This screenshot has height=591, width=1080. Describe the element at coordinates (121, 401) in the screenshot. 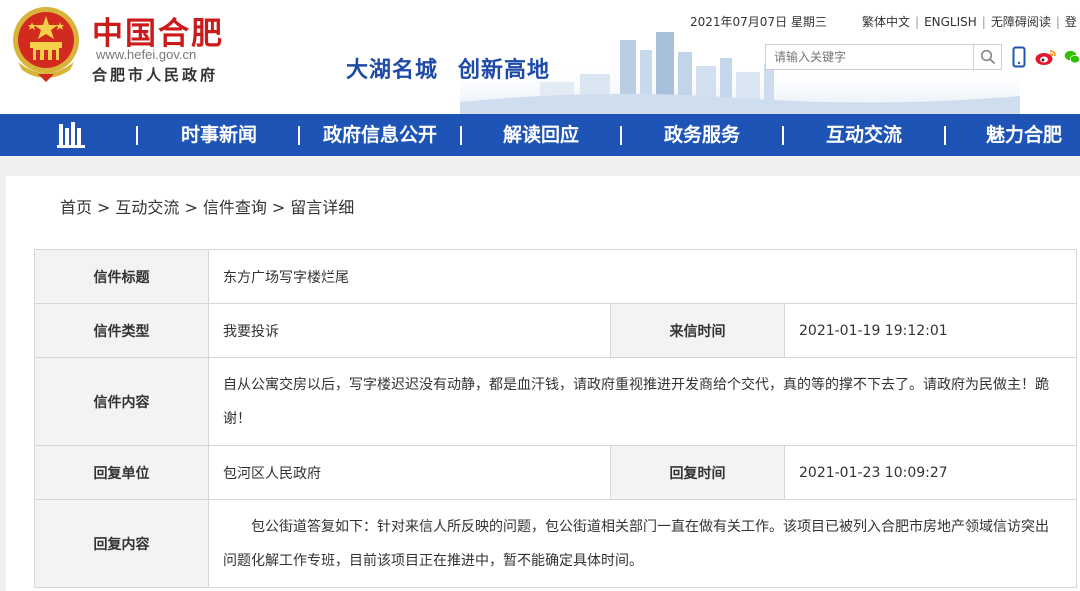

I see `letter-content-label: 信件内容` at that location.